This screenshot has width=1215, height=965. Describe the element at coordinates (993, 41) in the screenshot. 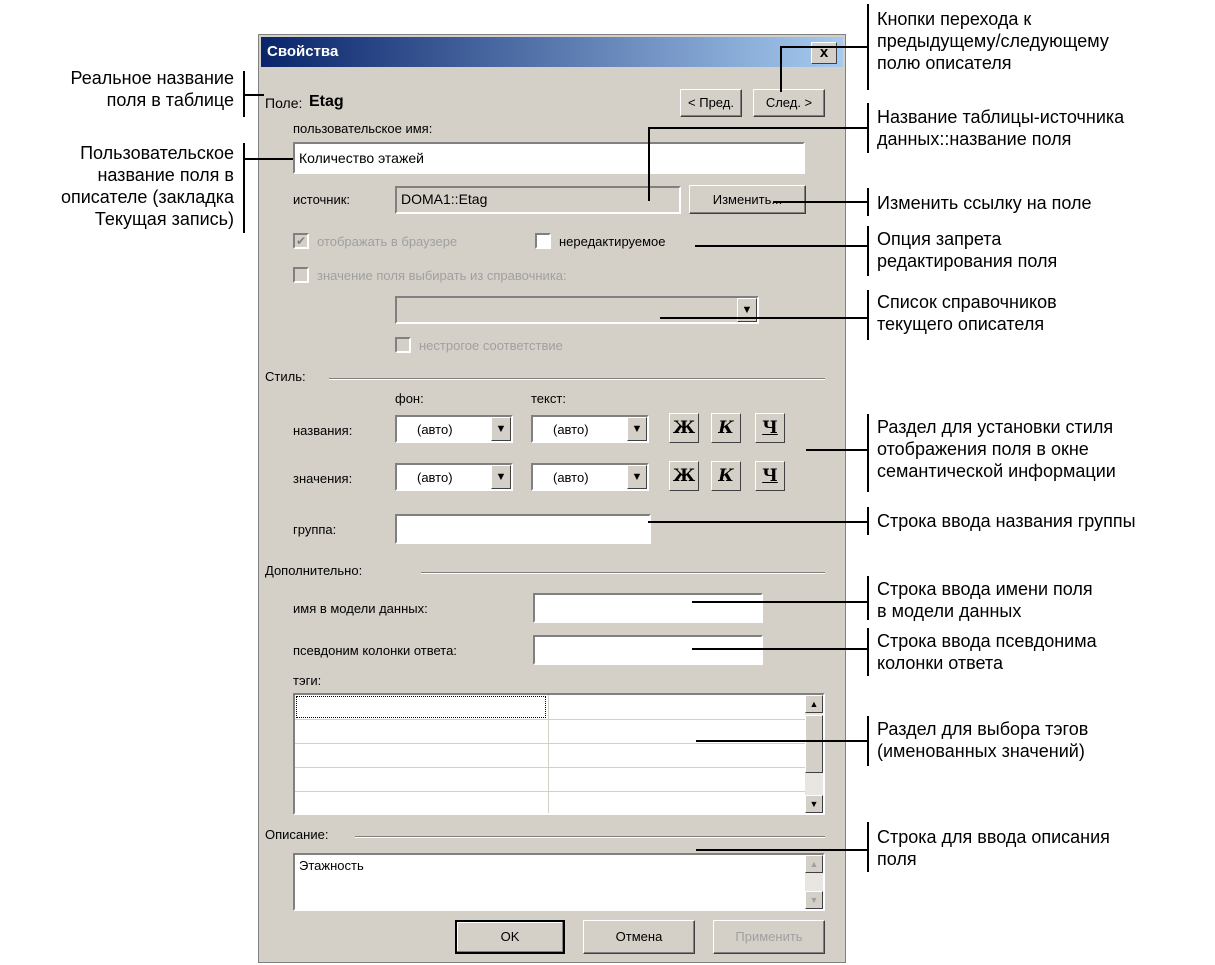

I see `annotation-line: предыдущему/следующему` at that location.